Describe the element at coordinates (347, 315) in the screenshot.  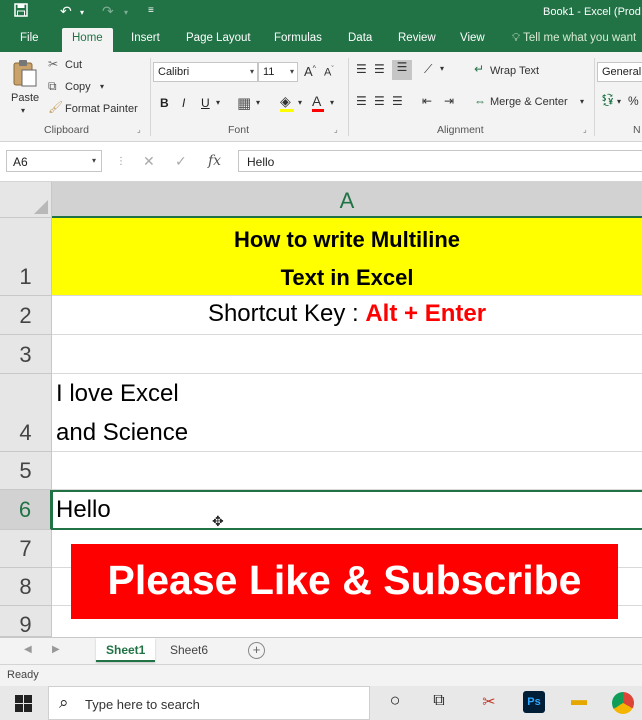
I see `cell-a2: Shortcut Key : Alt + Enter` at that location.